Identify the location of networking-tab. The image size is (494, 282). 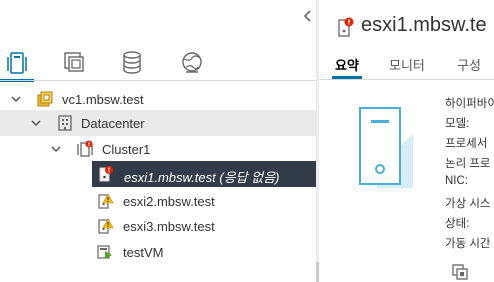
(192, 63).